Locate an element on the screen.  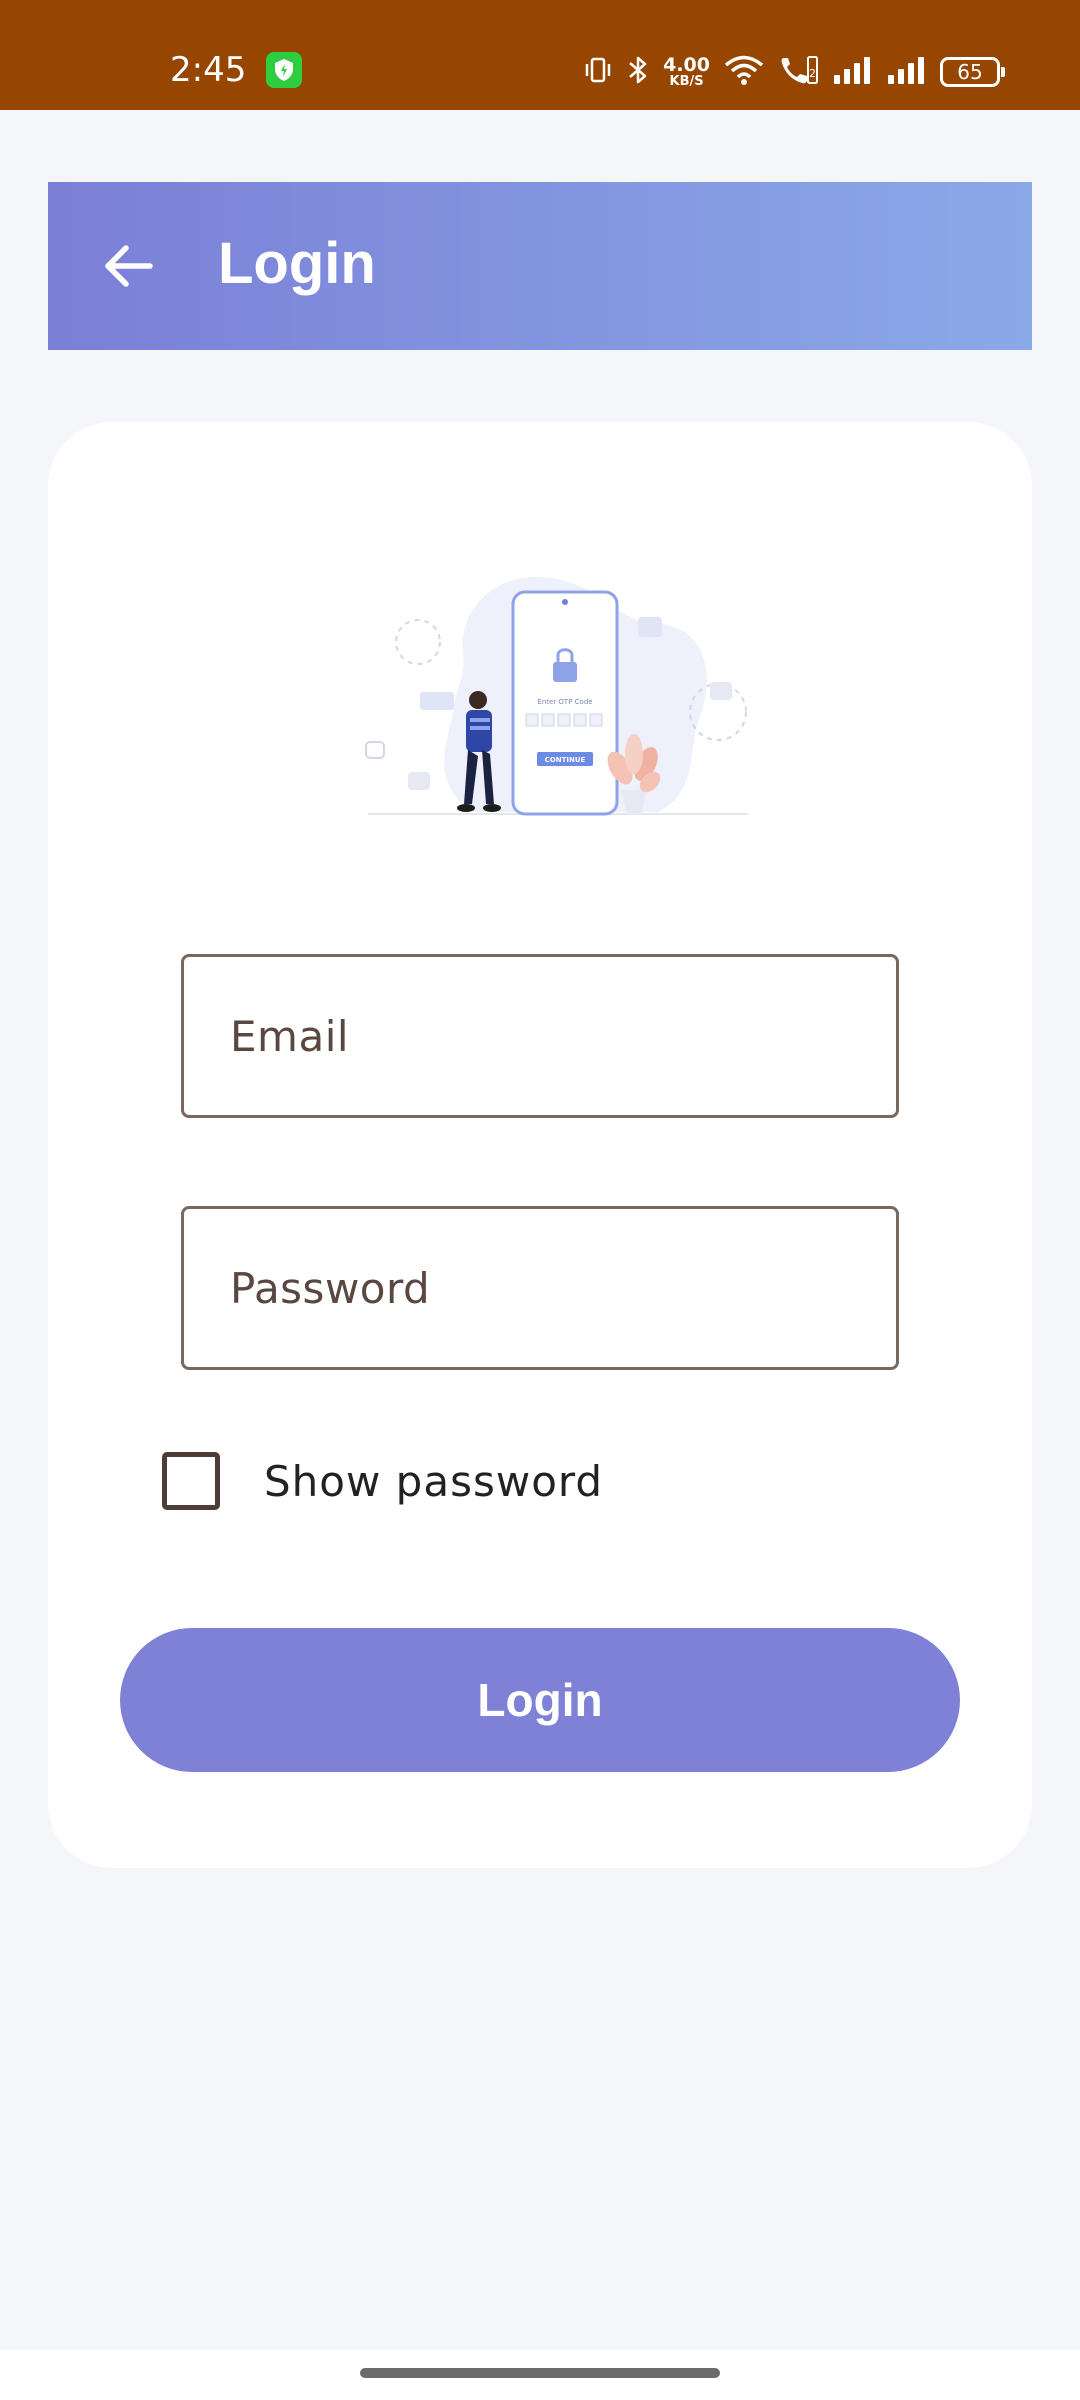
otp-title-text: Enter OTP Code is located at coordinates (564, 702).